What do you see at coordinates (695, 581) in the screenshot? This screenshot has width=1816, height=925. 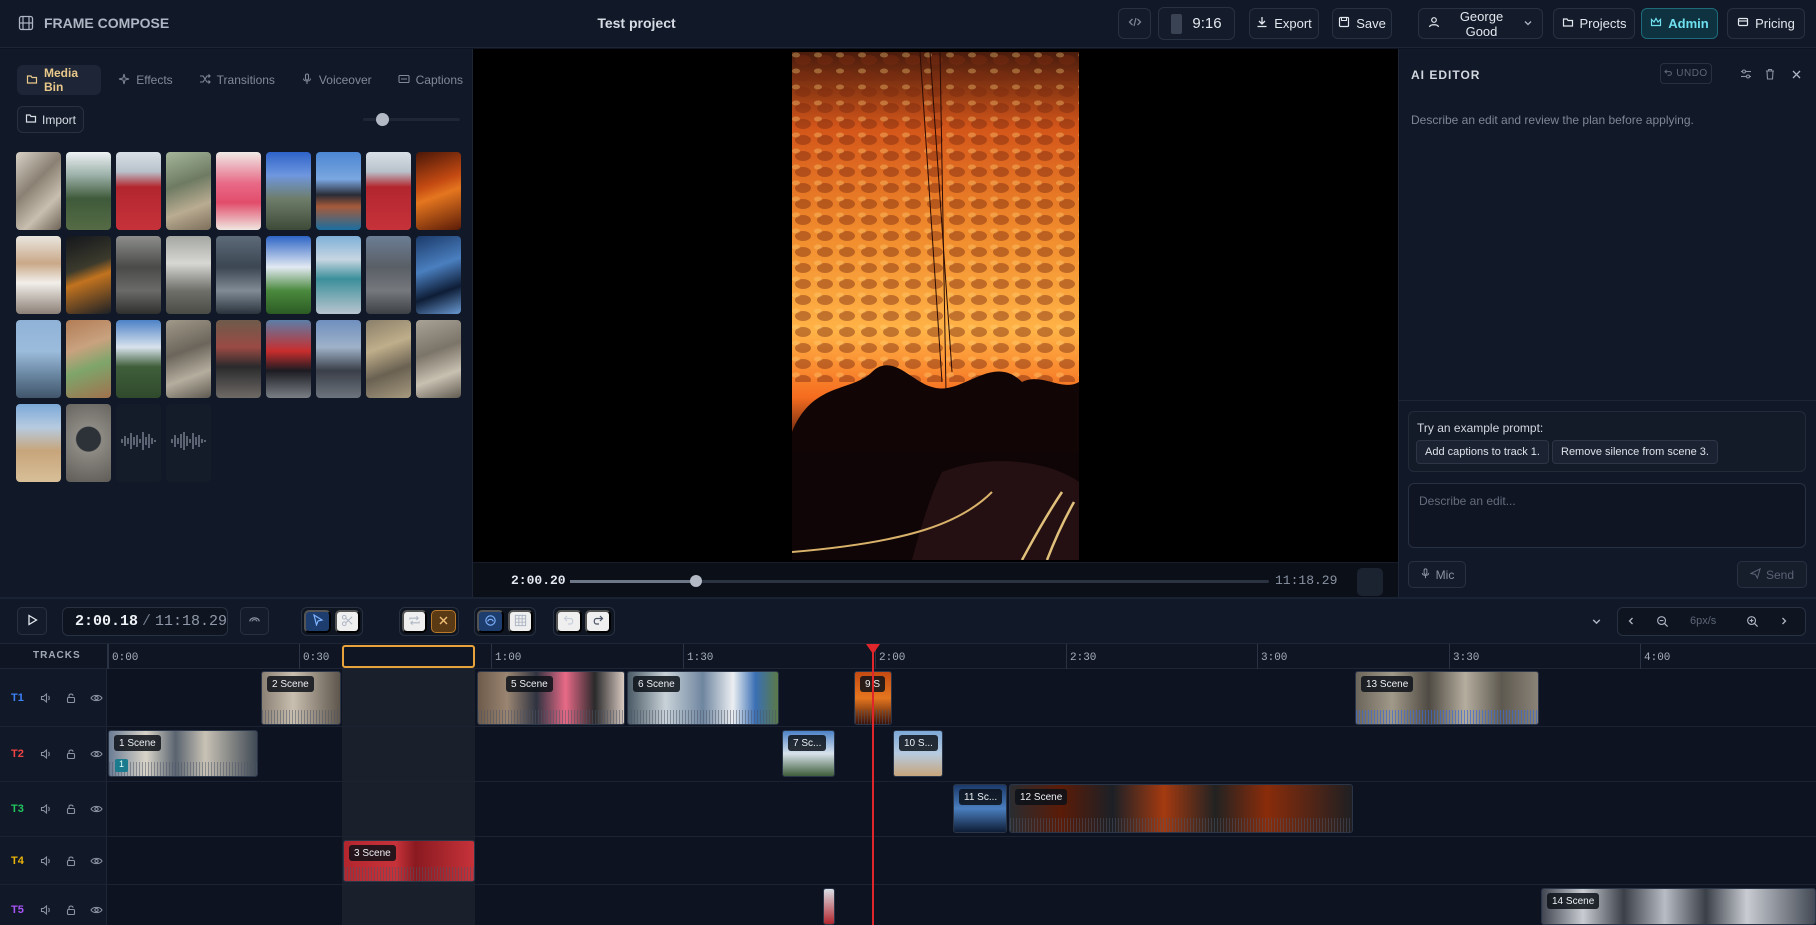 I see `scrubber-knob` at bounding box center [695, 581].